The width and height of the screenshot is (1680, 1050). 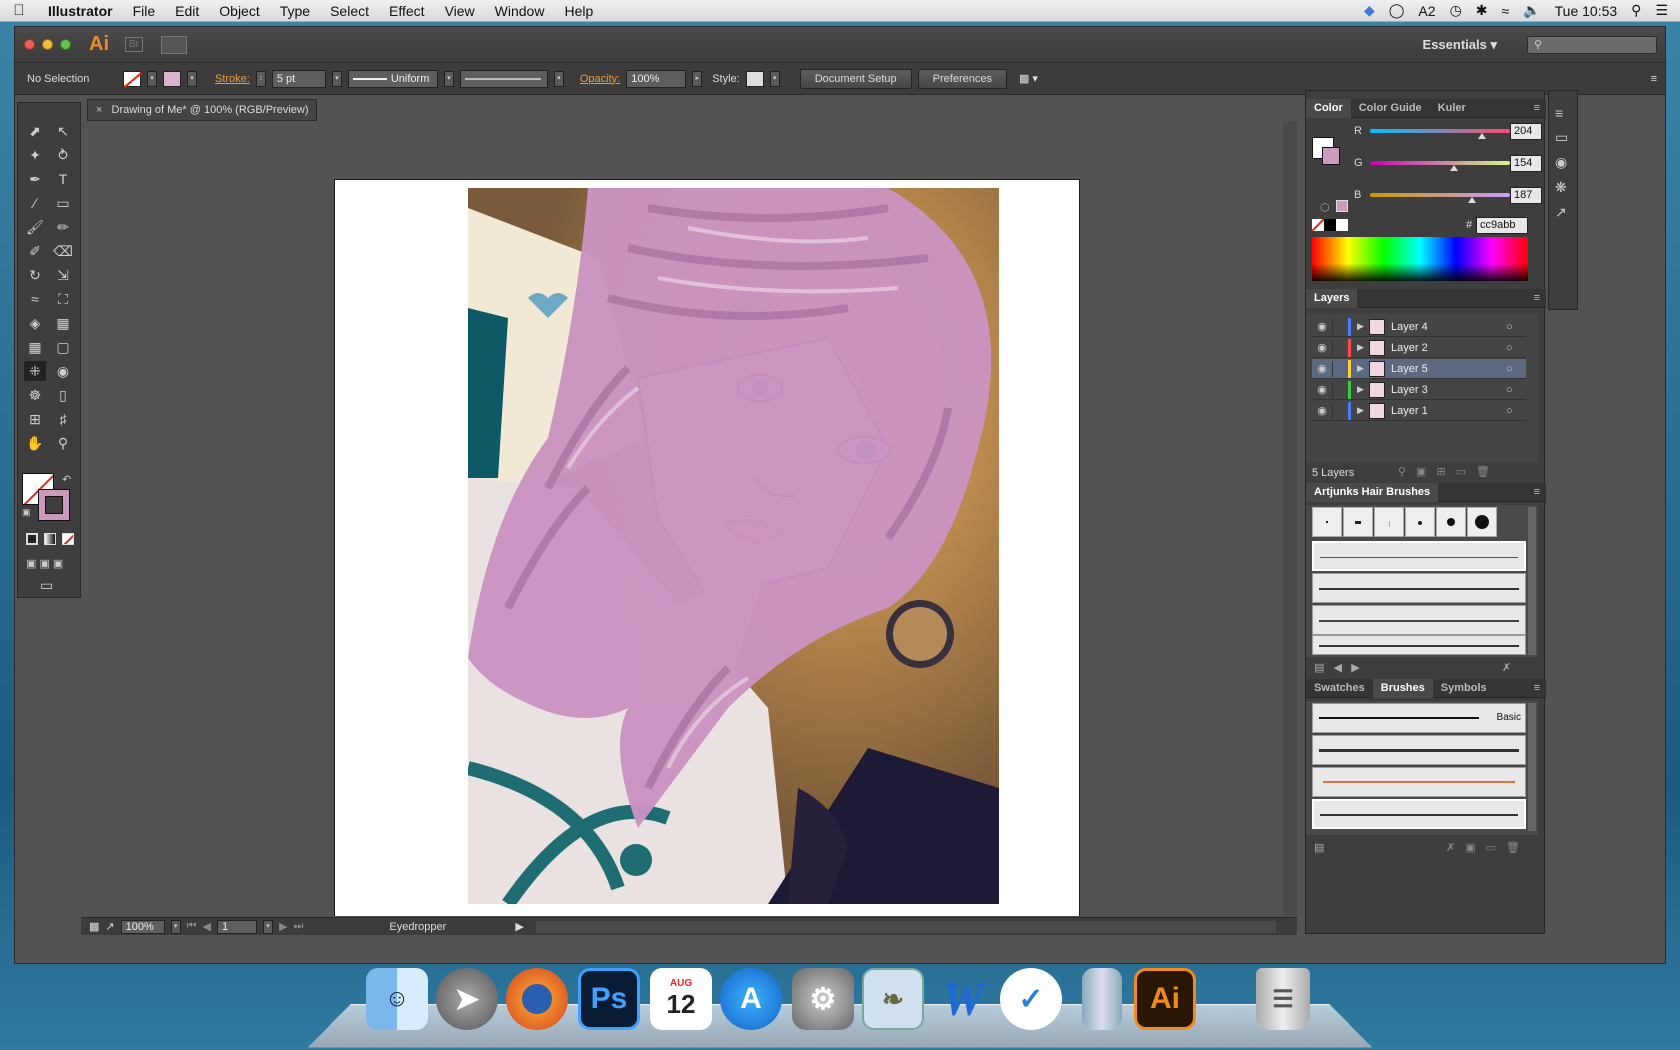 I want to click on brush-dropdown: ▾, so click(x=558, y=78).